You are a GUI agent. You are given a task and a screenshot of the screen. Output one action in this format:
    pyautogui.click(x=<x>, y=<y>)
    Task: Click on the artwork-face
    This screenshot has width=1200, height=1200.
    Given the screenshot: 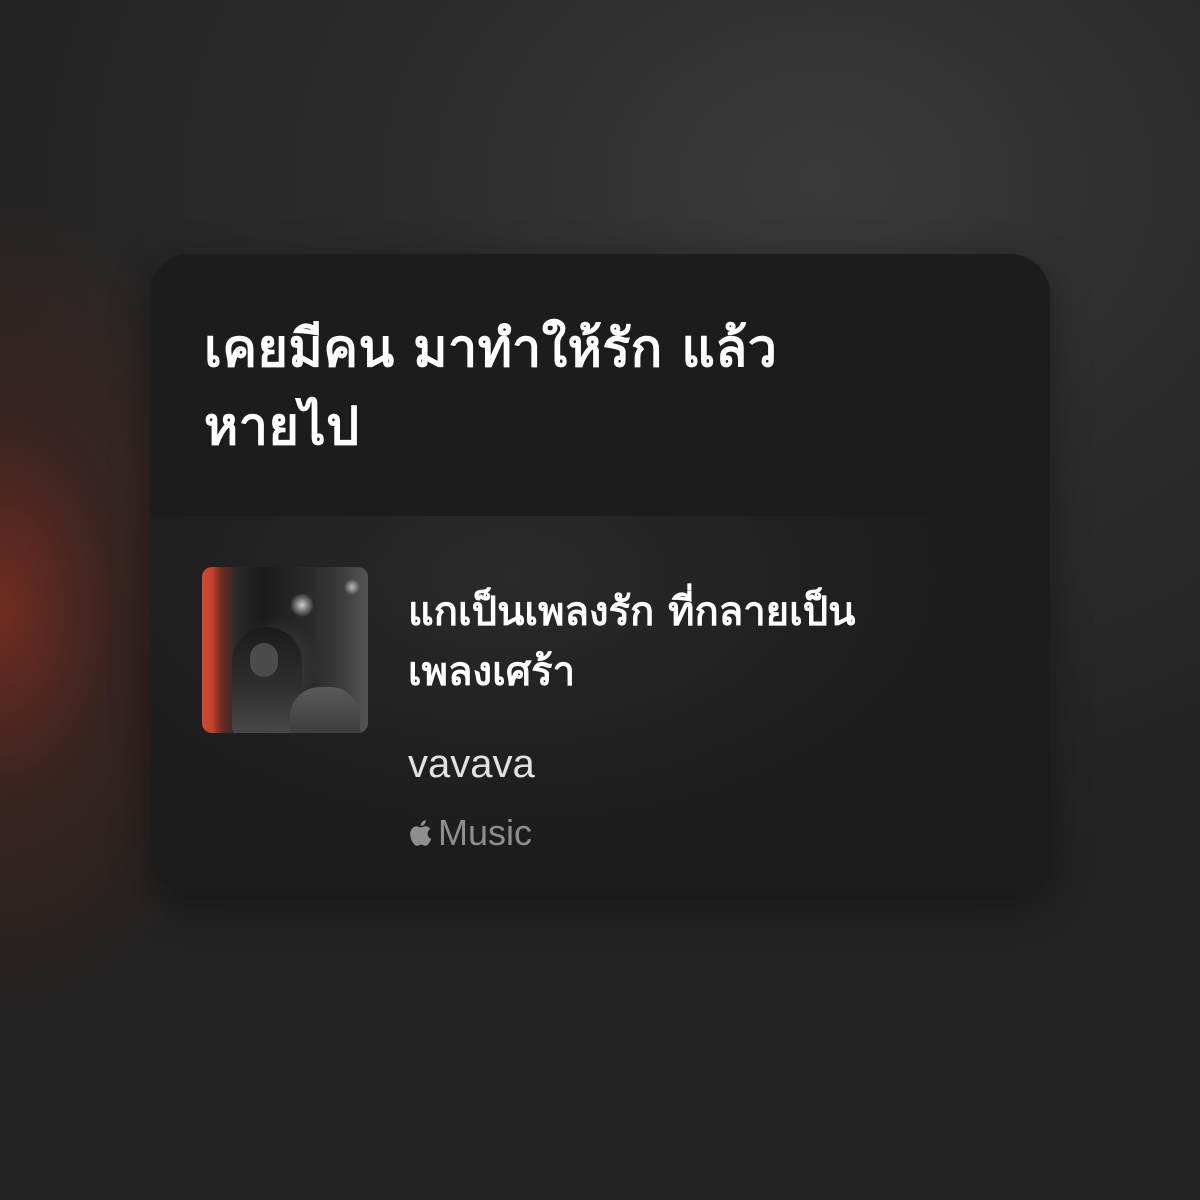 What is the action you would take?
    pyautogui.click(x=264, y=660)
    